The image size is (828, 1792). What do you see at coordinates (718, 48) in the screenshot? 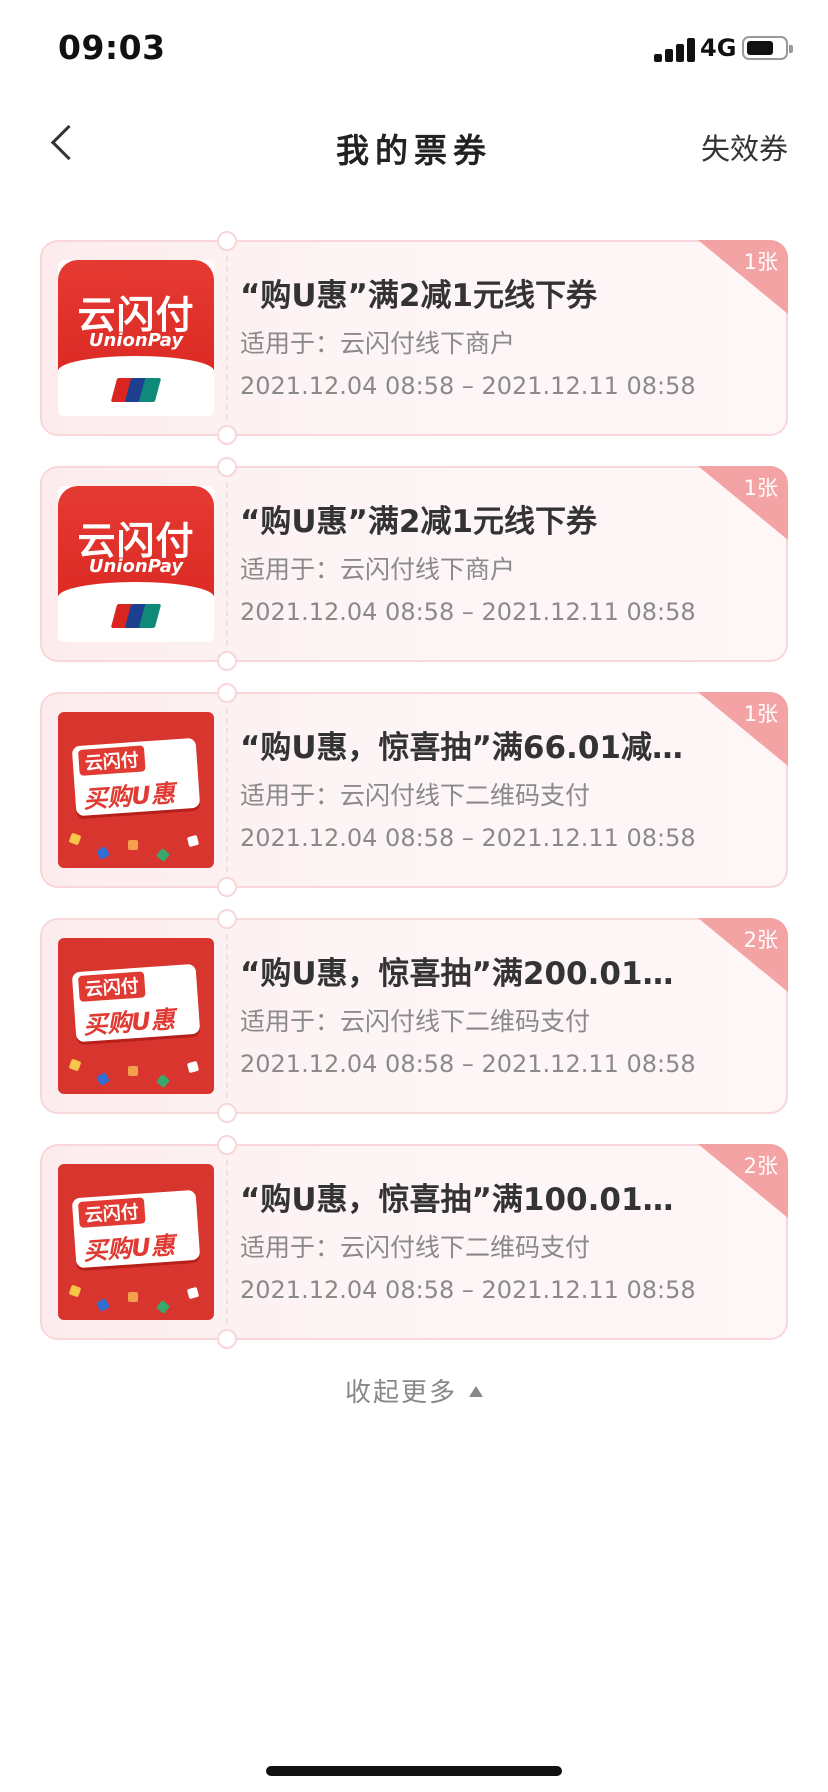
I see `network-type: 4G` at bounding box center [718, 48].